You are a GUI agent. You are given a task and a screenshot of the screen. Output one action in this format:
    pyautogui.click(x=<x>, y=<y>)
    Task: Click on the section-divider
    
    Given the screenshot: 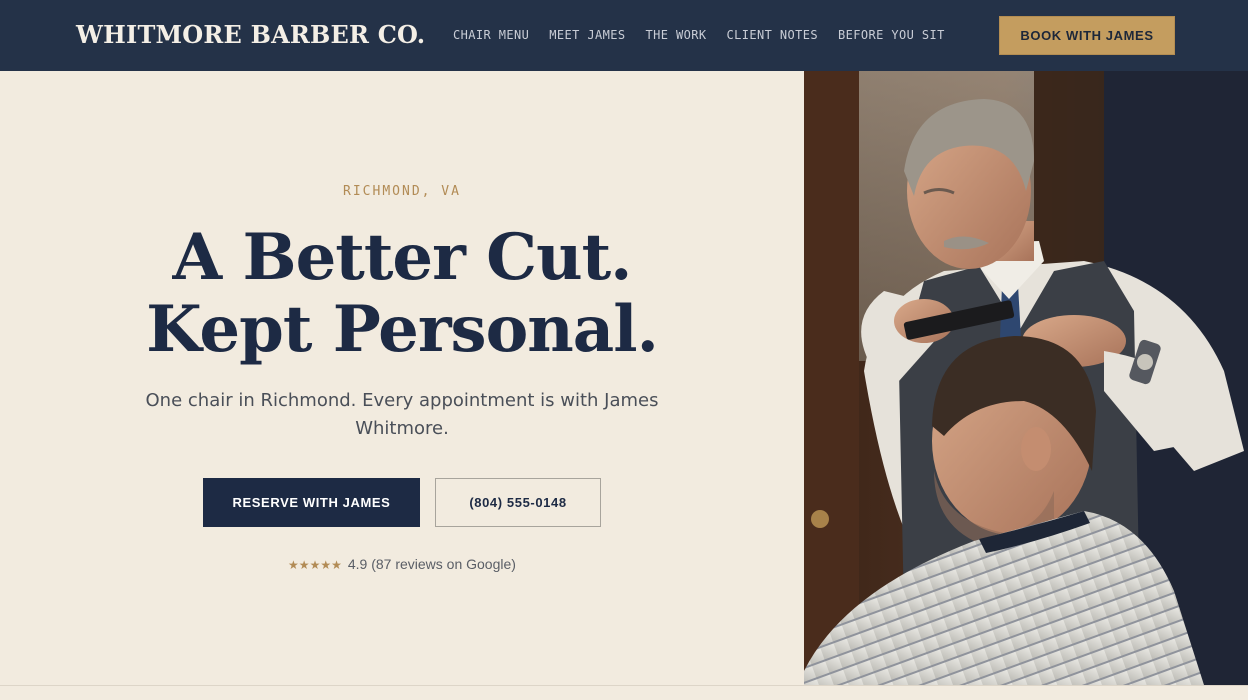 What is the action you would take?
    pyautogui.click(x=624, y=692)
    